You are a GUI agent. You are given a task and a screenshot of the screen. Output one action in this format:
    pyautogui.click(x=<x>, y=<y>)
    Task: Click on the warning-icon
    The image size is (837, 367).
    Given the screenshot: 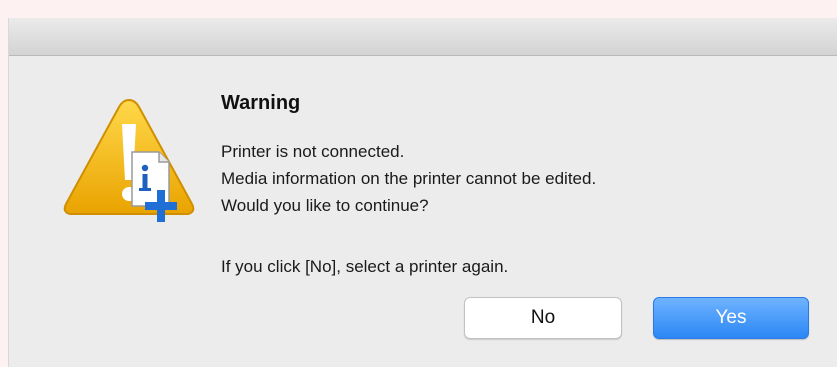 What is the action you would take?
    pyautogui.click(x=129, y=164)
    